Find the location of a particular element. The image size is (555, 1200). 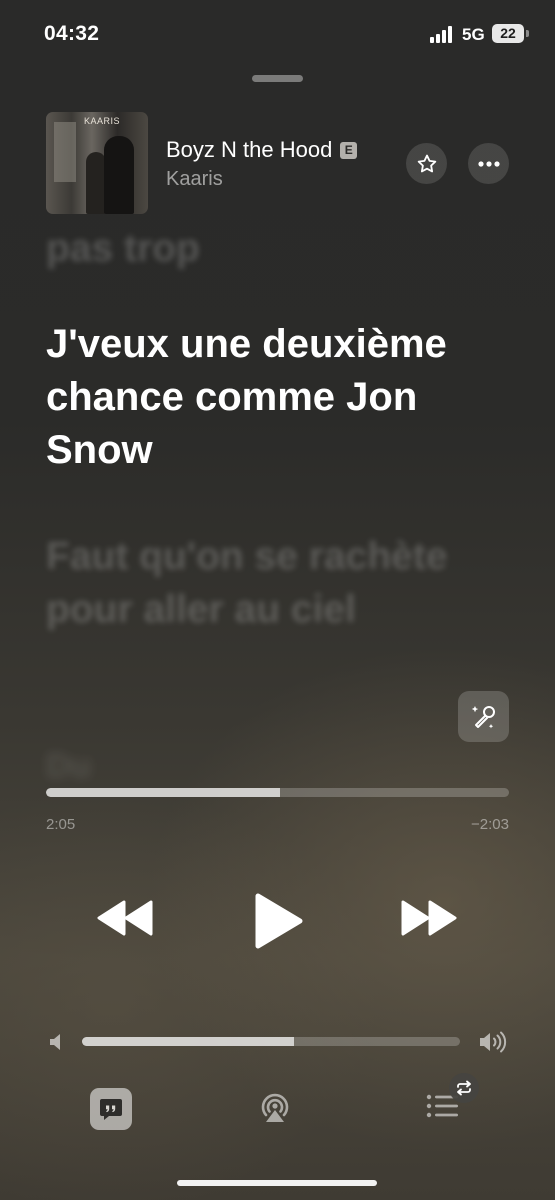

volume-high-icon-wrap is located at coordinates (493, 1044).